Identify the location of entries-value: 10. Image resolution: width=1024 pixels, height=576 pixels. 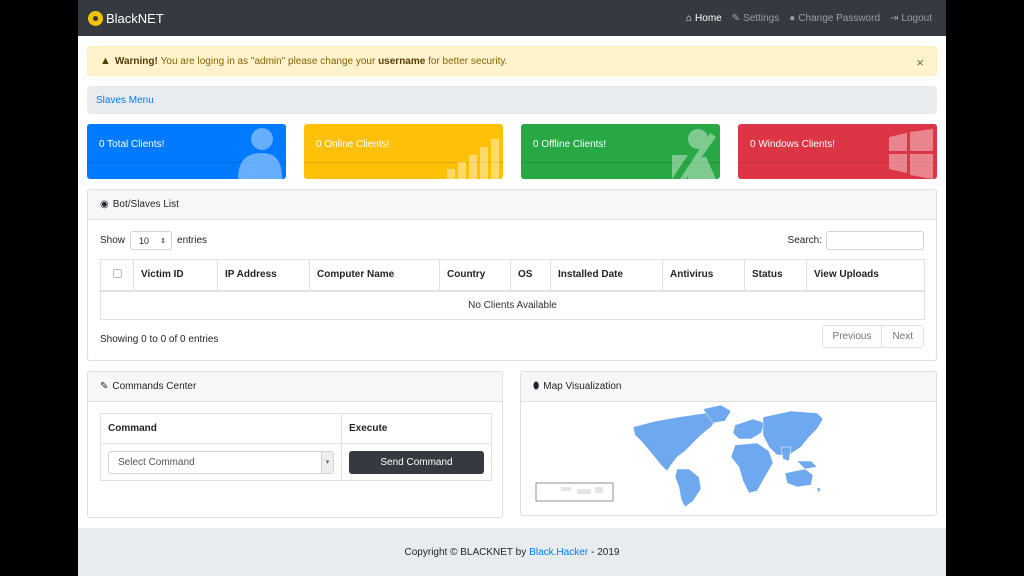
(144, 240).